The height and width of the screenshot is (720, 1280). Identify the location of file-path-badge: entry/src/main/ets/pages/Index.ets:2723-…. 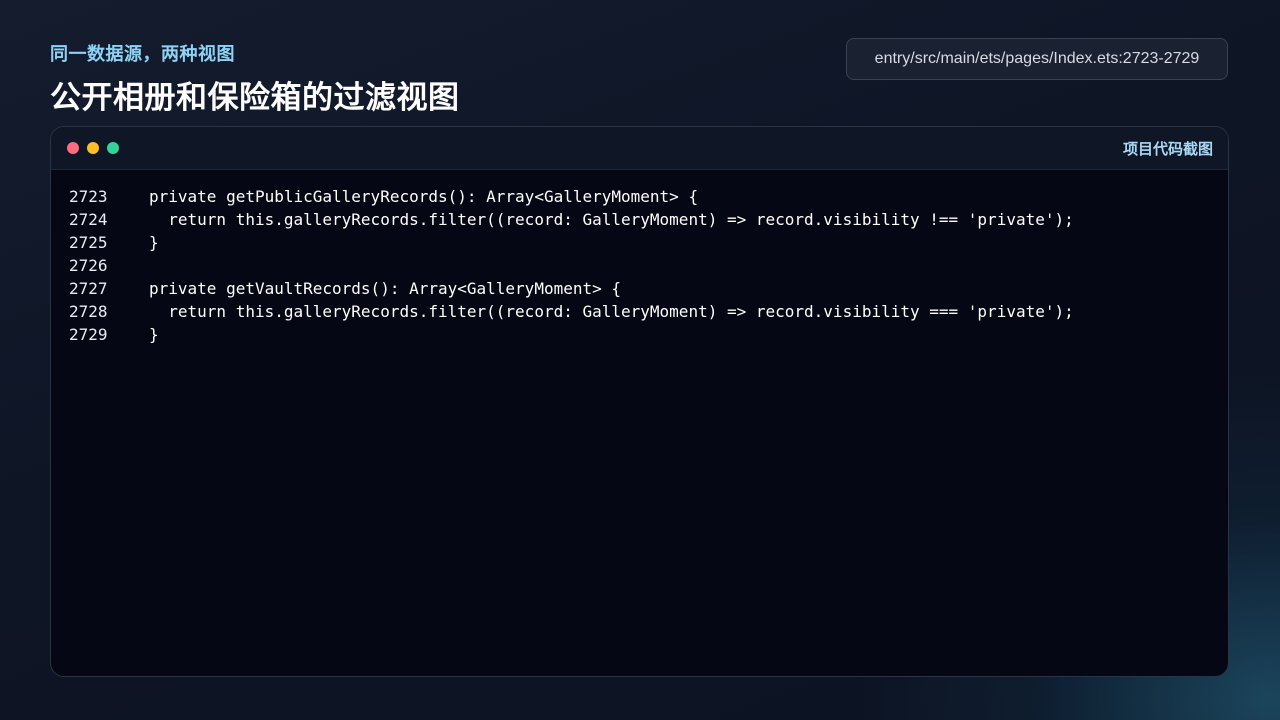
(1037, 59).